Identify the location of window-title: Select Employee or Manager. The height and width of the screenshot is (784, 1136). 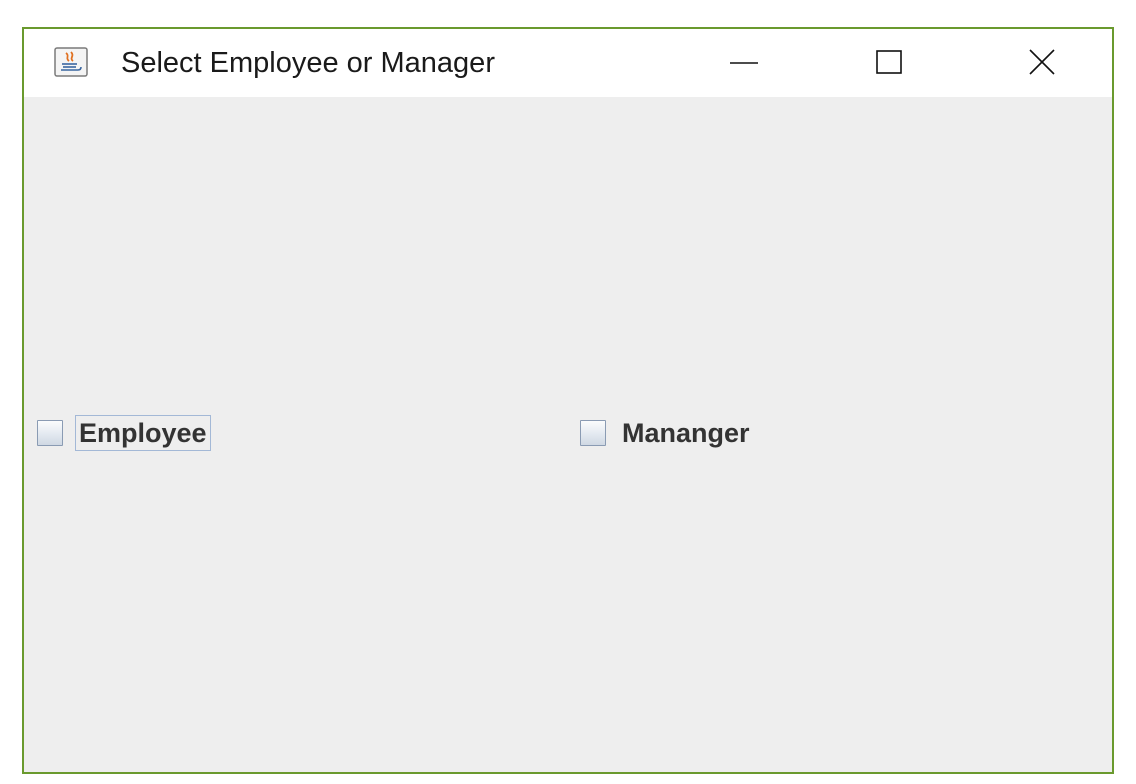
(308, 63).